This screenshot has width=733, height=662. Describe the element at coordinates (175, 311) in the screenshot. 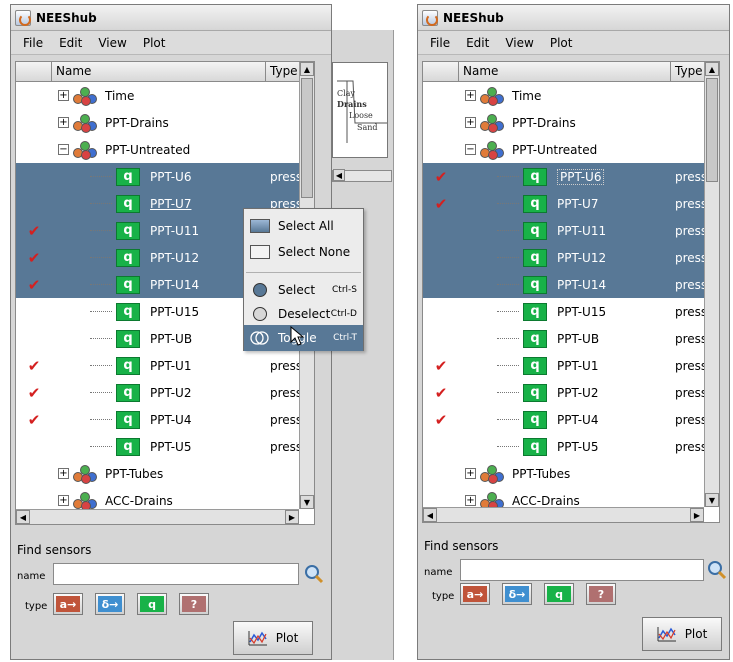

I see `tree-item-label: PPT-U15` at that location.